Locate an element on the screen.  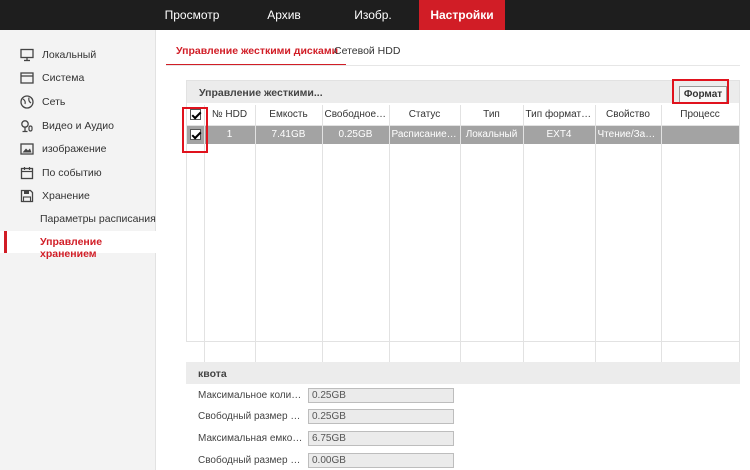
camera-mic-icon is located at coordinates (27, 126).